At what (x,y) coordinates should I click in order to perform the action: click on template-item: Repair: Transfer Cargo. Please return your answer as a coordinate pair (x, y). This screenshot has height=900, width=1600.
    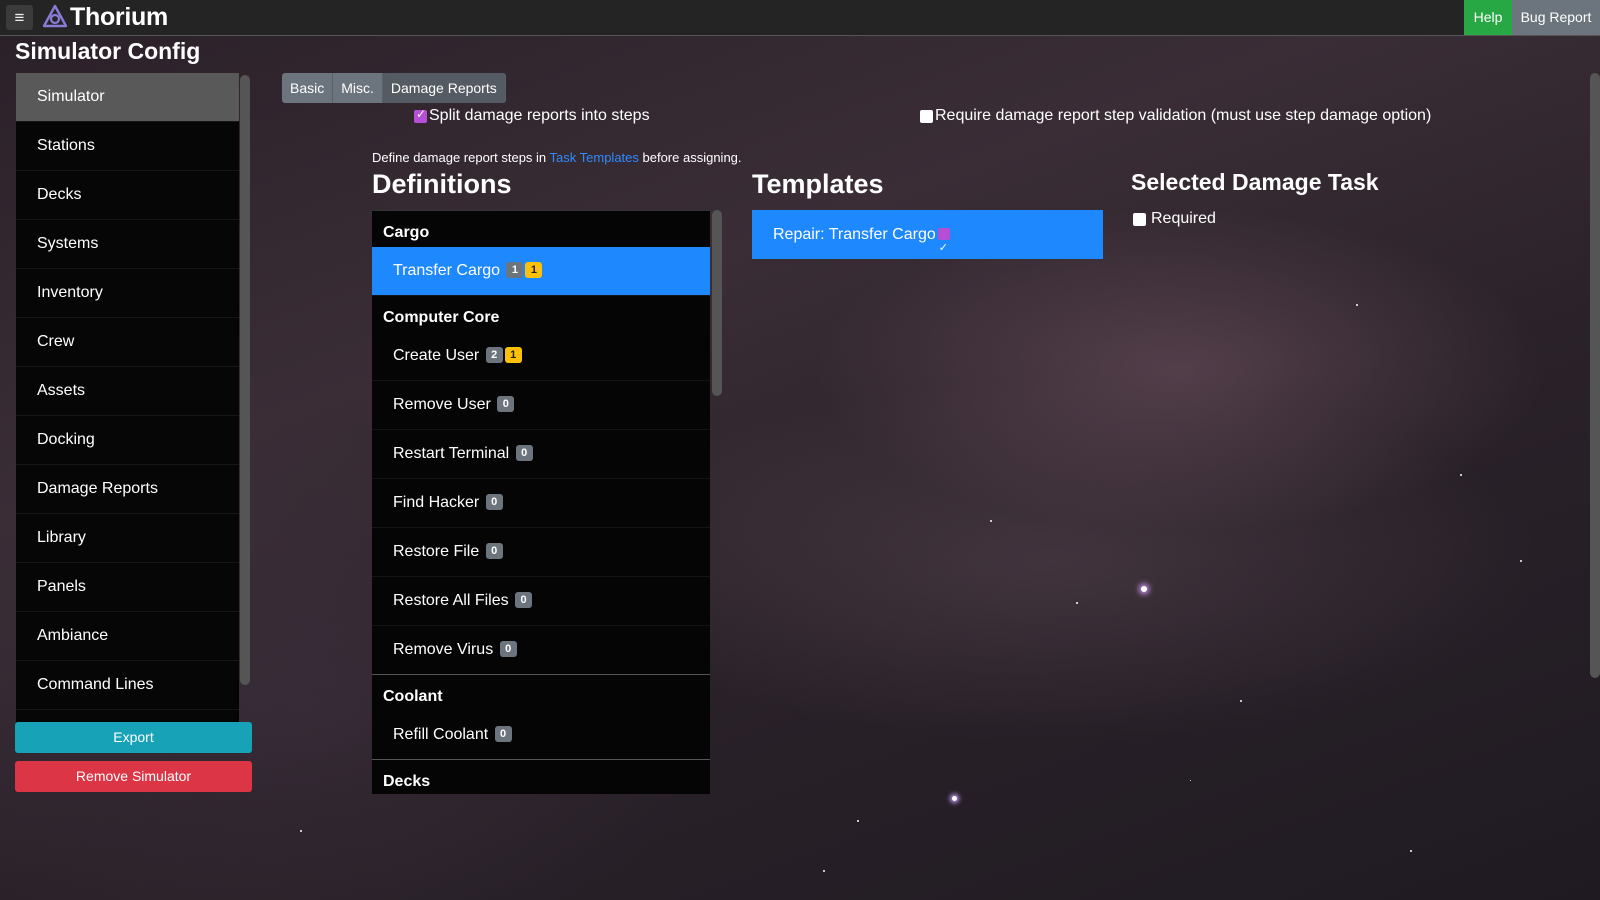
    Looking at the image, I should click on (927, 241).